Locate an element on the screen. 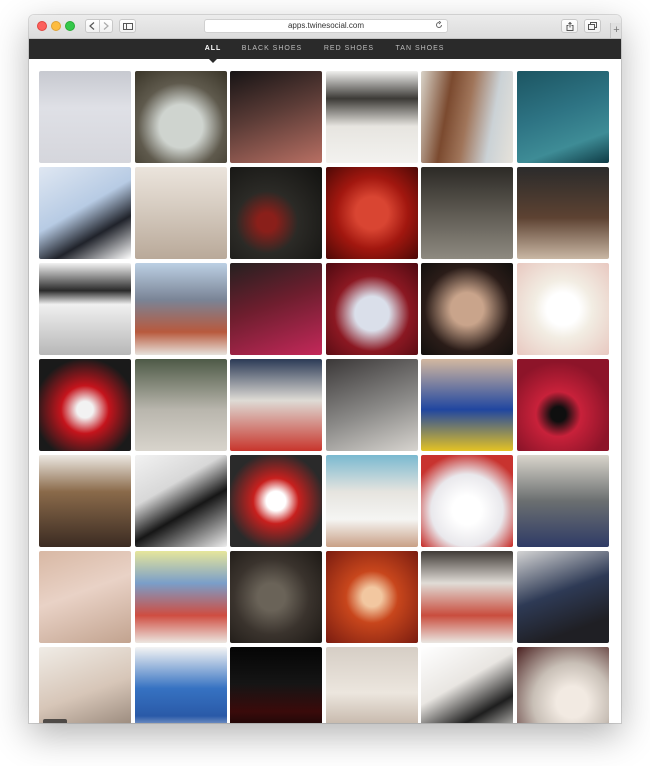 This screenshot has width=650, height=766. filter-tan-shoes: TAN SHOES is located at coordinates (420, 49).